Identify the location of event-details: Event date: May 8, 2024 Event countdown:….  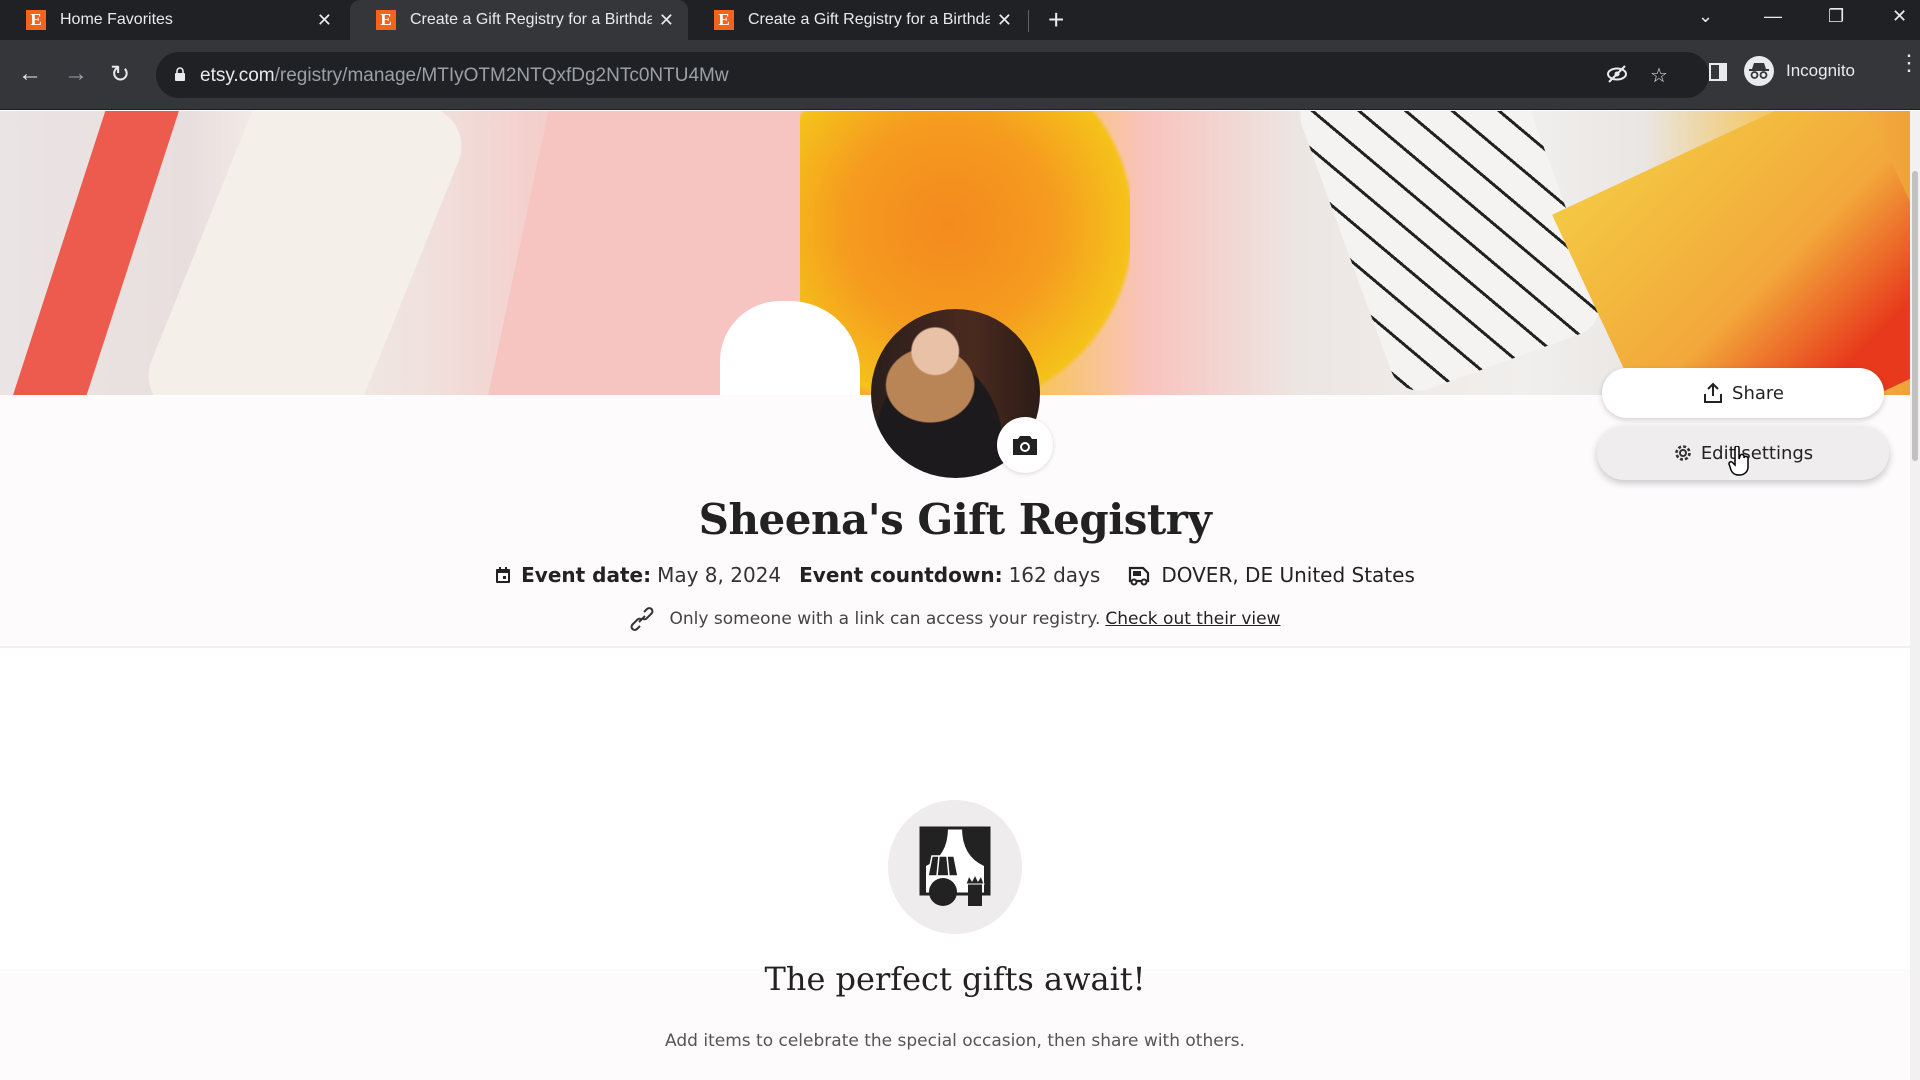
(955, 575).